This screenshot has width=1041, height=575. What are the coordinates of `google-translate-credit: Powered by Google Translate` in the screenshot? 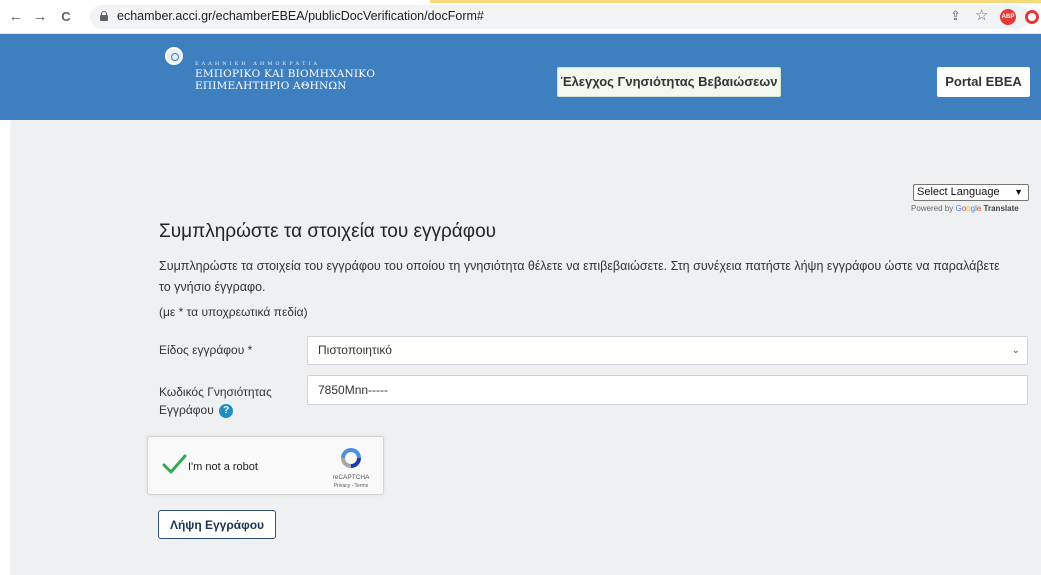 It's located at (965, 208).